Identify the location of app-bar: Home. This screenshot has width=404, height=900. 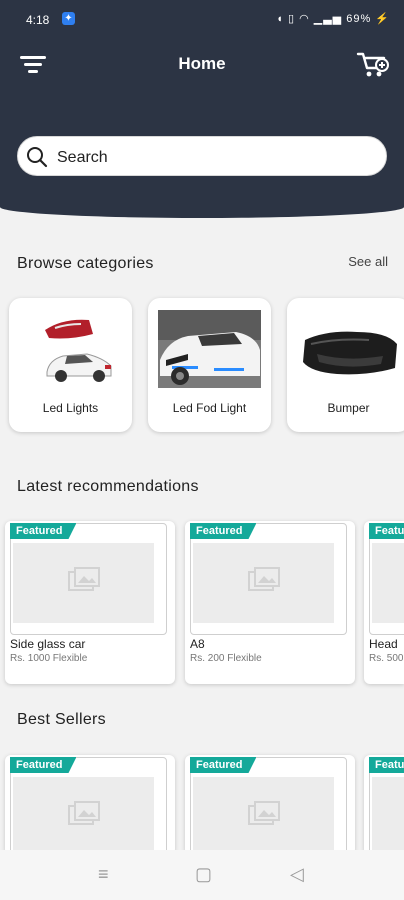
(202, 64).